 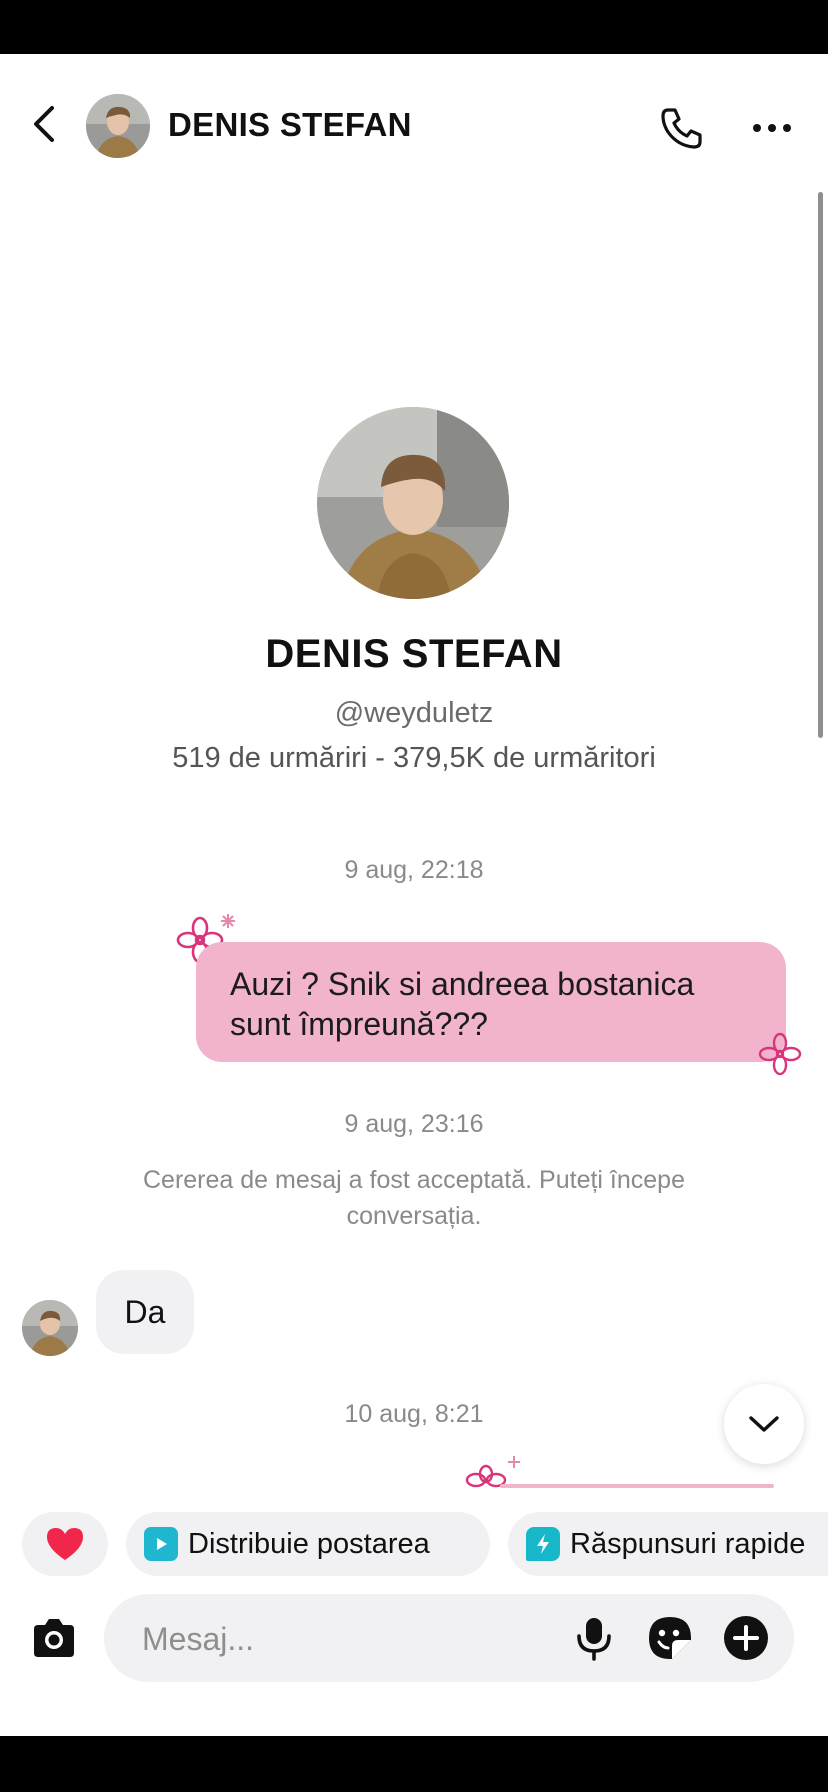 I want to click on share-post-chip: Distribuie postarea, so click(x=308, y=1544).